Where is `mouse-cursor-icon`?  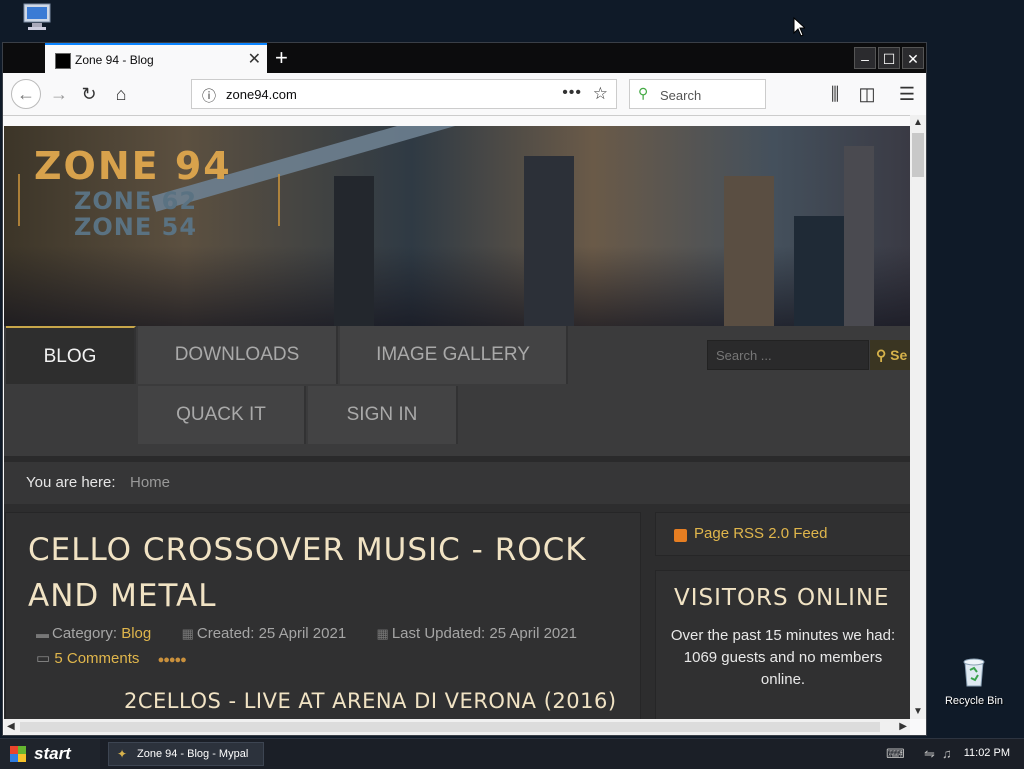 mouse-cursor-icon is located at coordinates (800, 29).